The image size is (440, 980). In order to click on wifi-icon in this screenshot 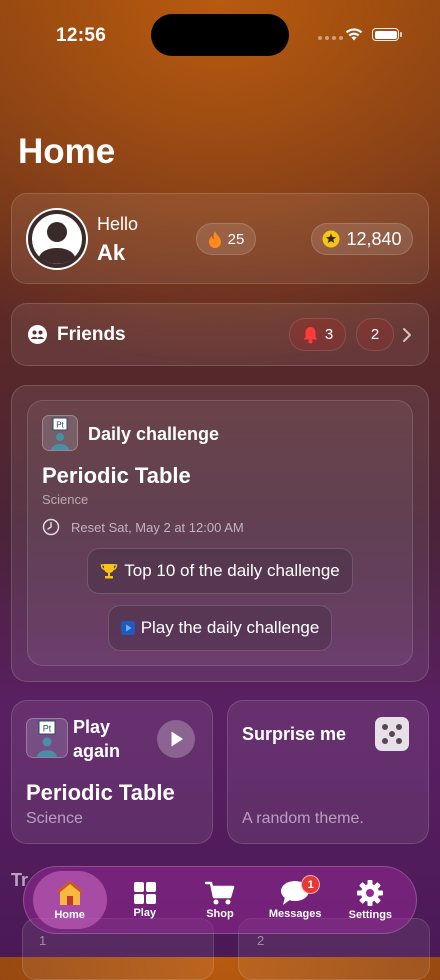, I will do `click(354, 34)`.